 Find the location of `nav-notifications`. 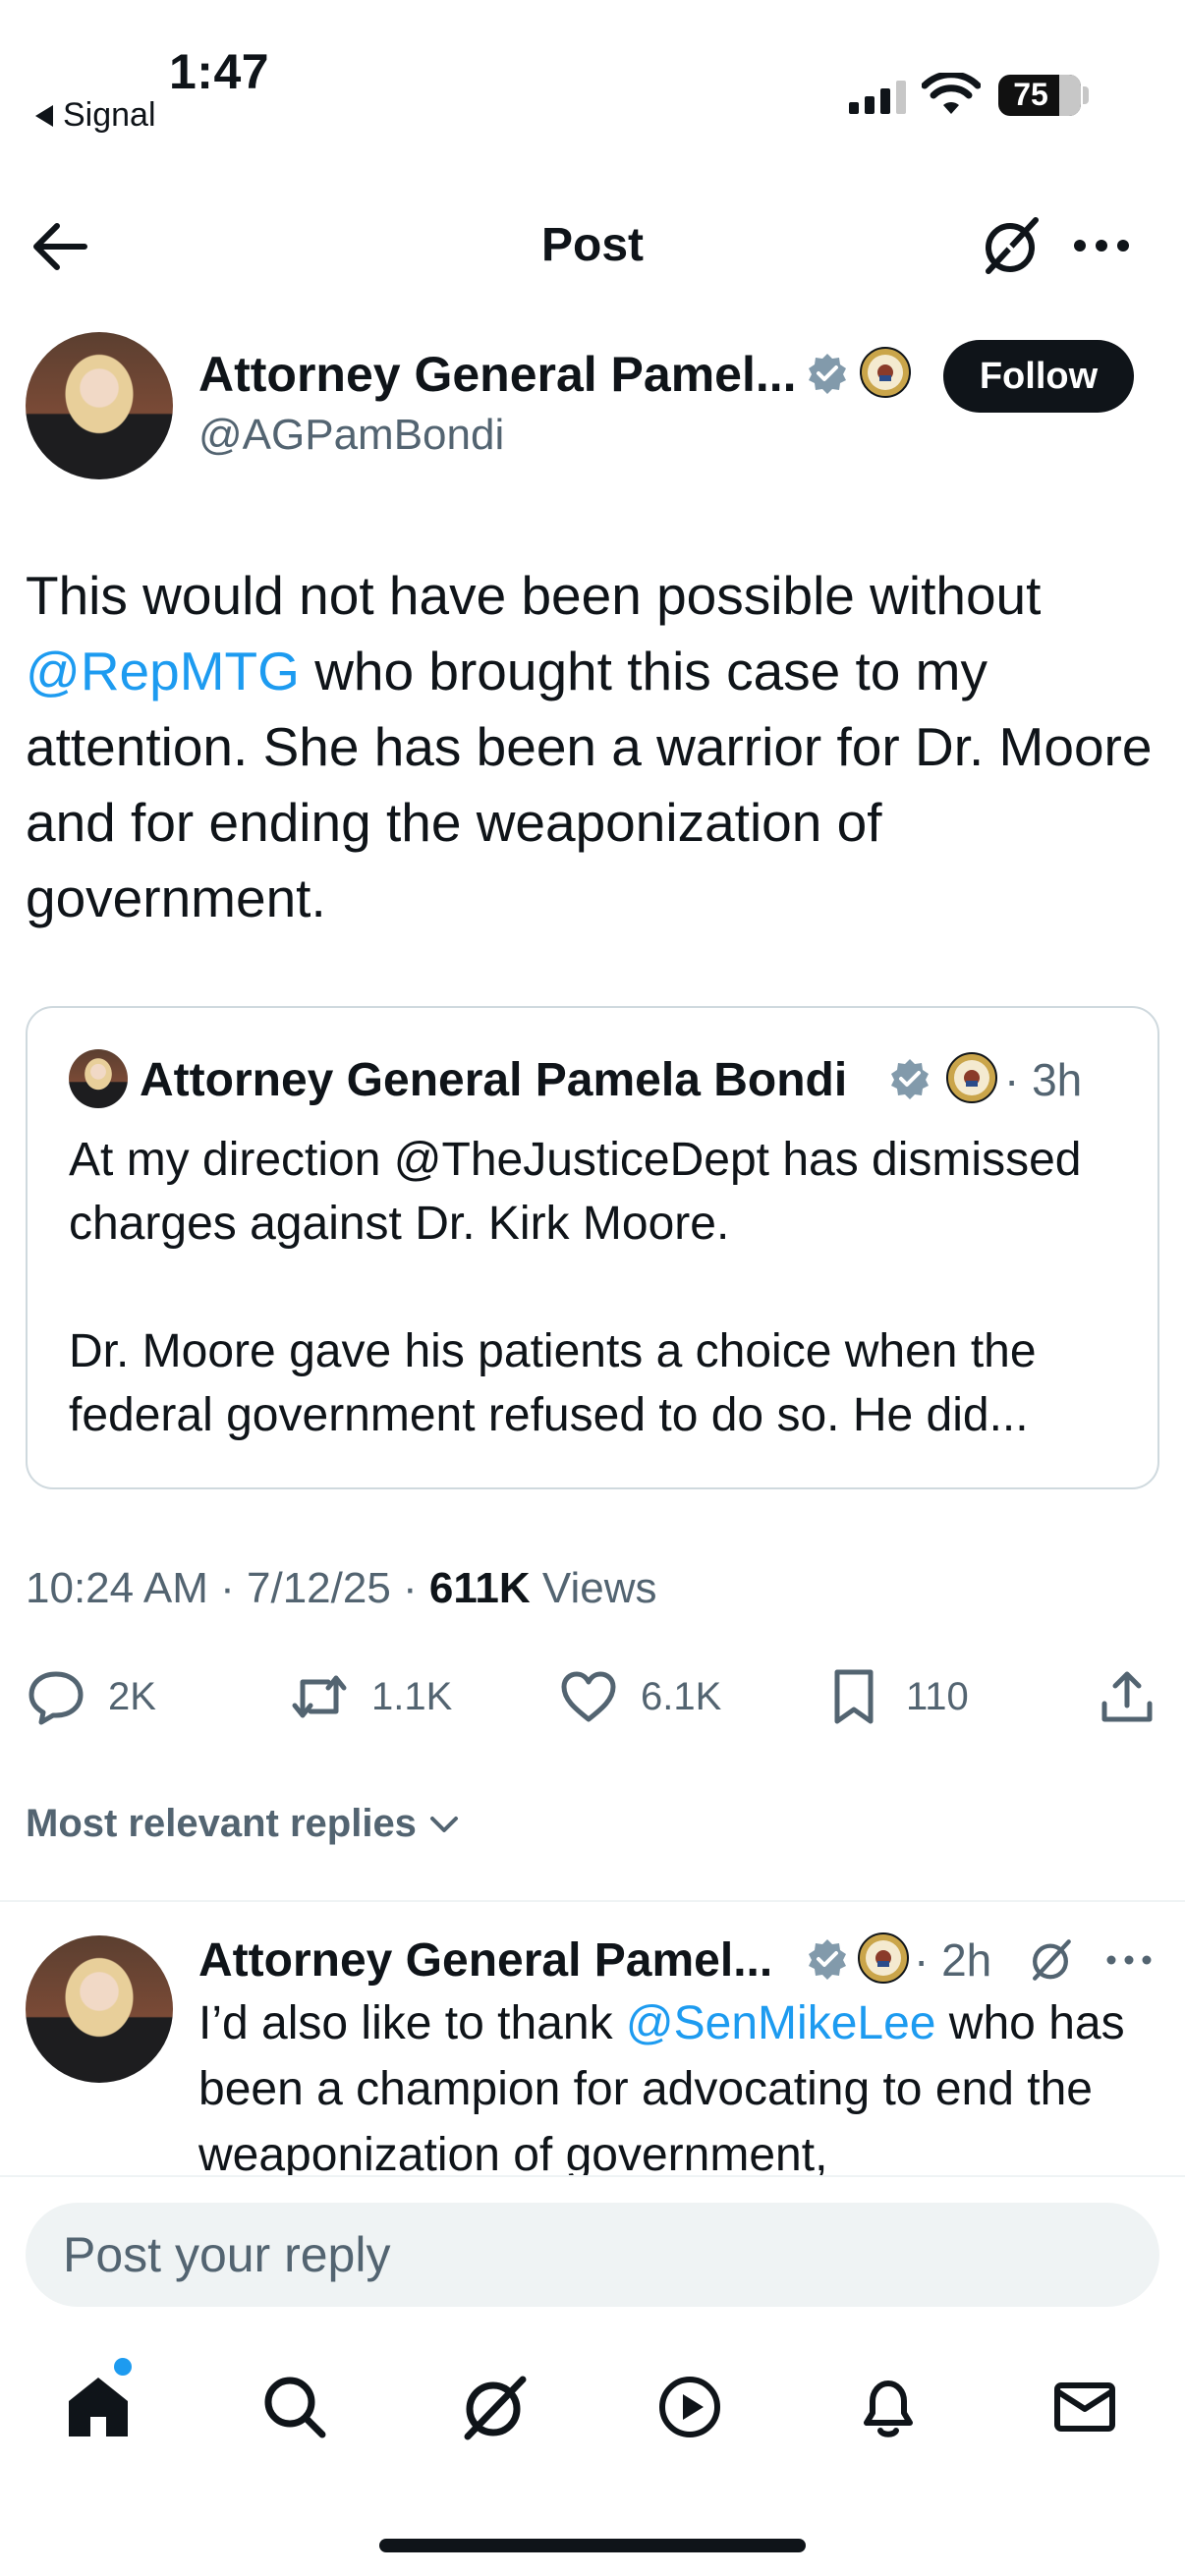

nav-notifications is located at coordinates (889, 2407).